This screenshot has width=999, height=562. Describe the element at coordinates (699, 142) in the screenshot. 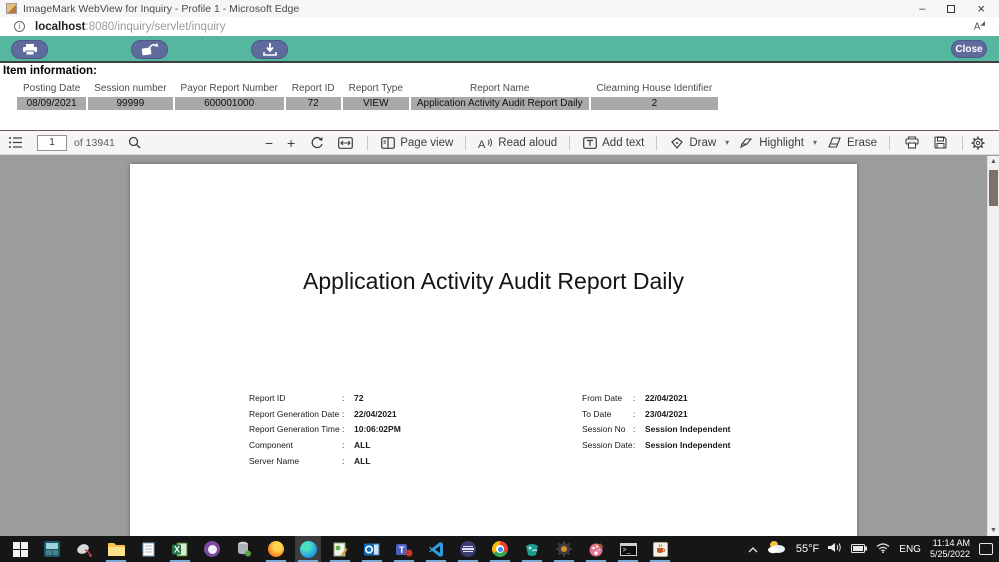

I see `draw-button: Draw ▾` at that location.